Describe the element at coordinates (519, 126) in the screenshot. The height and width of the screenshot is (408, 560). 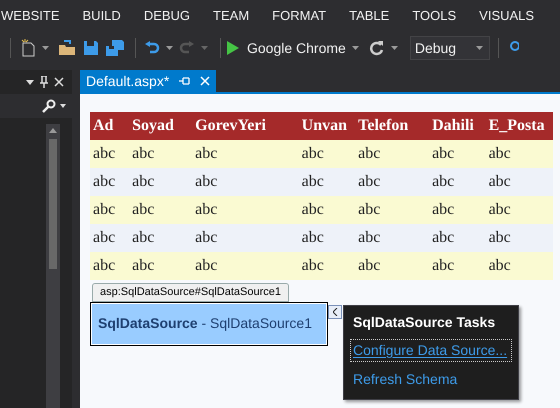
I see `column-header: E_Posta` at that location.